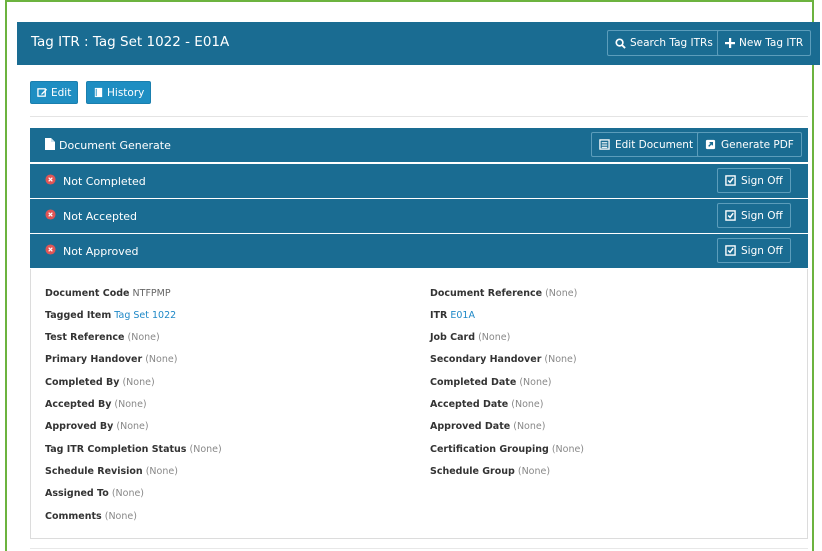 The width and height of the screenshot is (822, 551). Describe the element at coordinates (101, 251) in the screenshot. I see `not-approved-label: Not Approved` at that location.